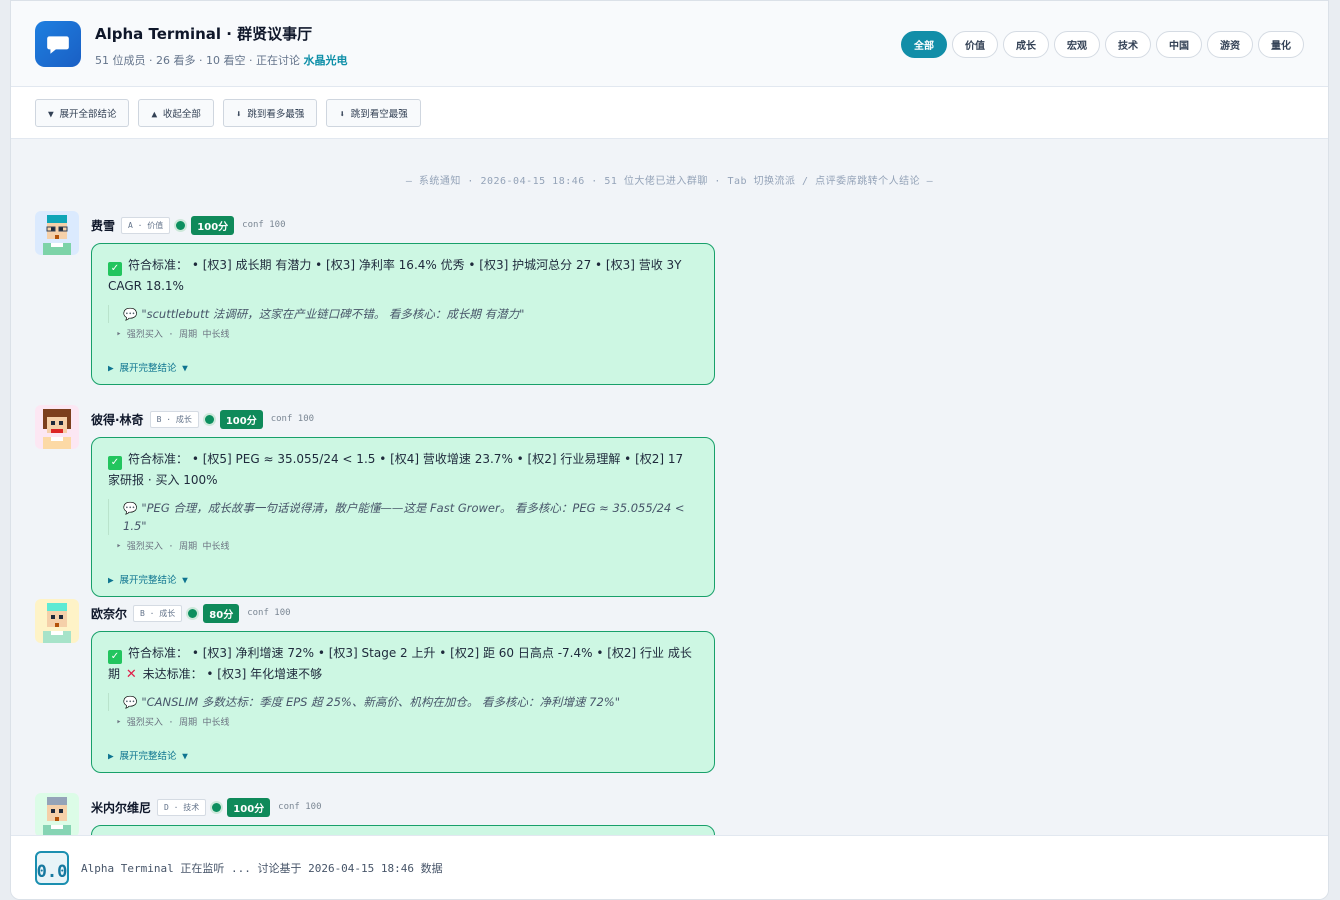  I want to click on page-title: Alpha Terminal · 群贤议事厅, so click(204, 34).